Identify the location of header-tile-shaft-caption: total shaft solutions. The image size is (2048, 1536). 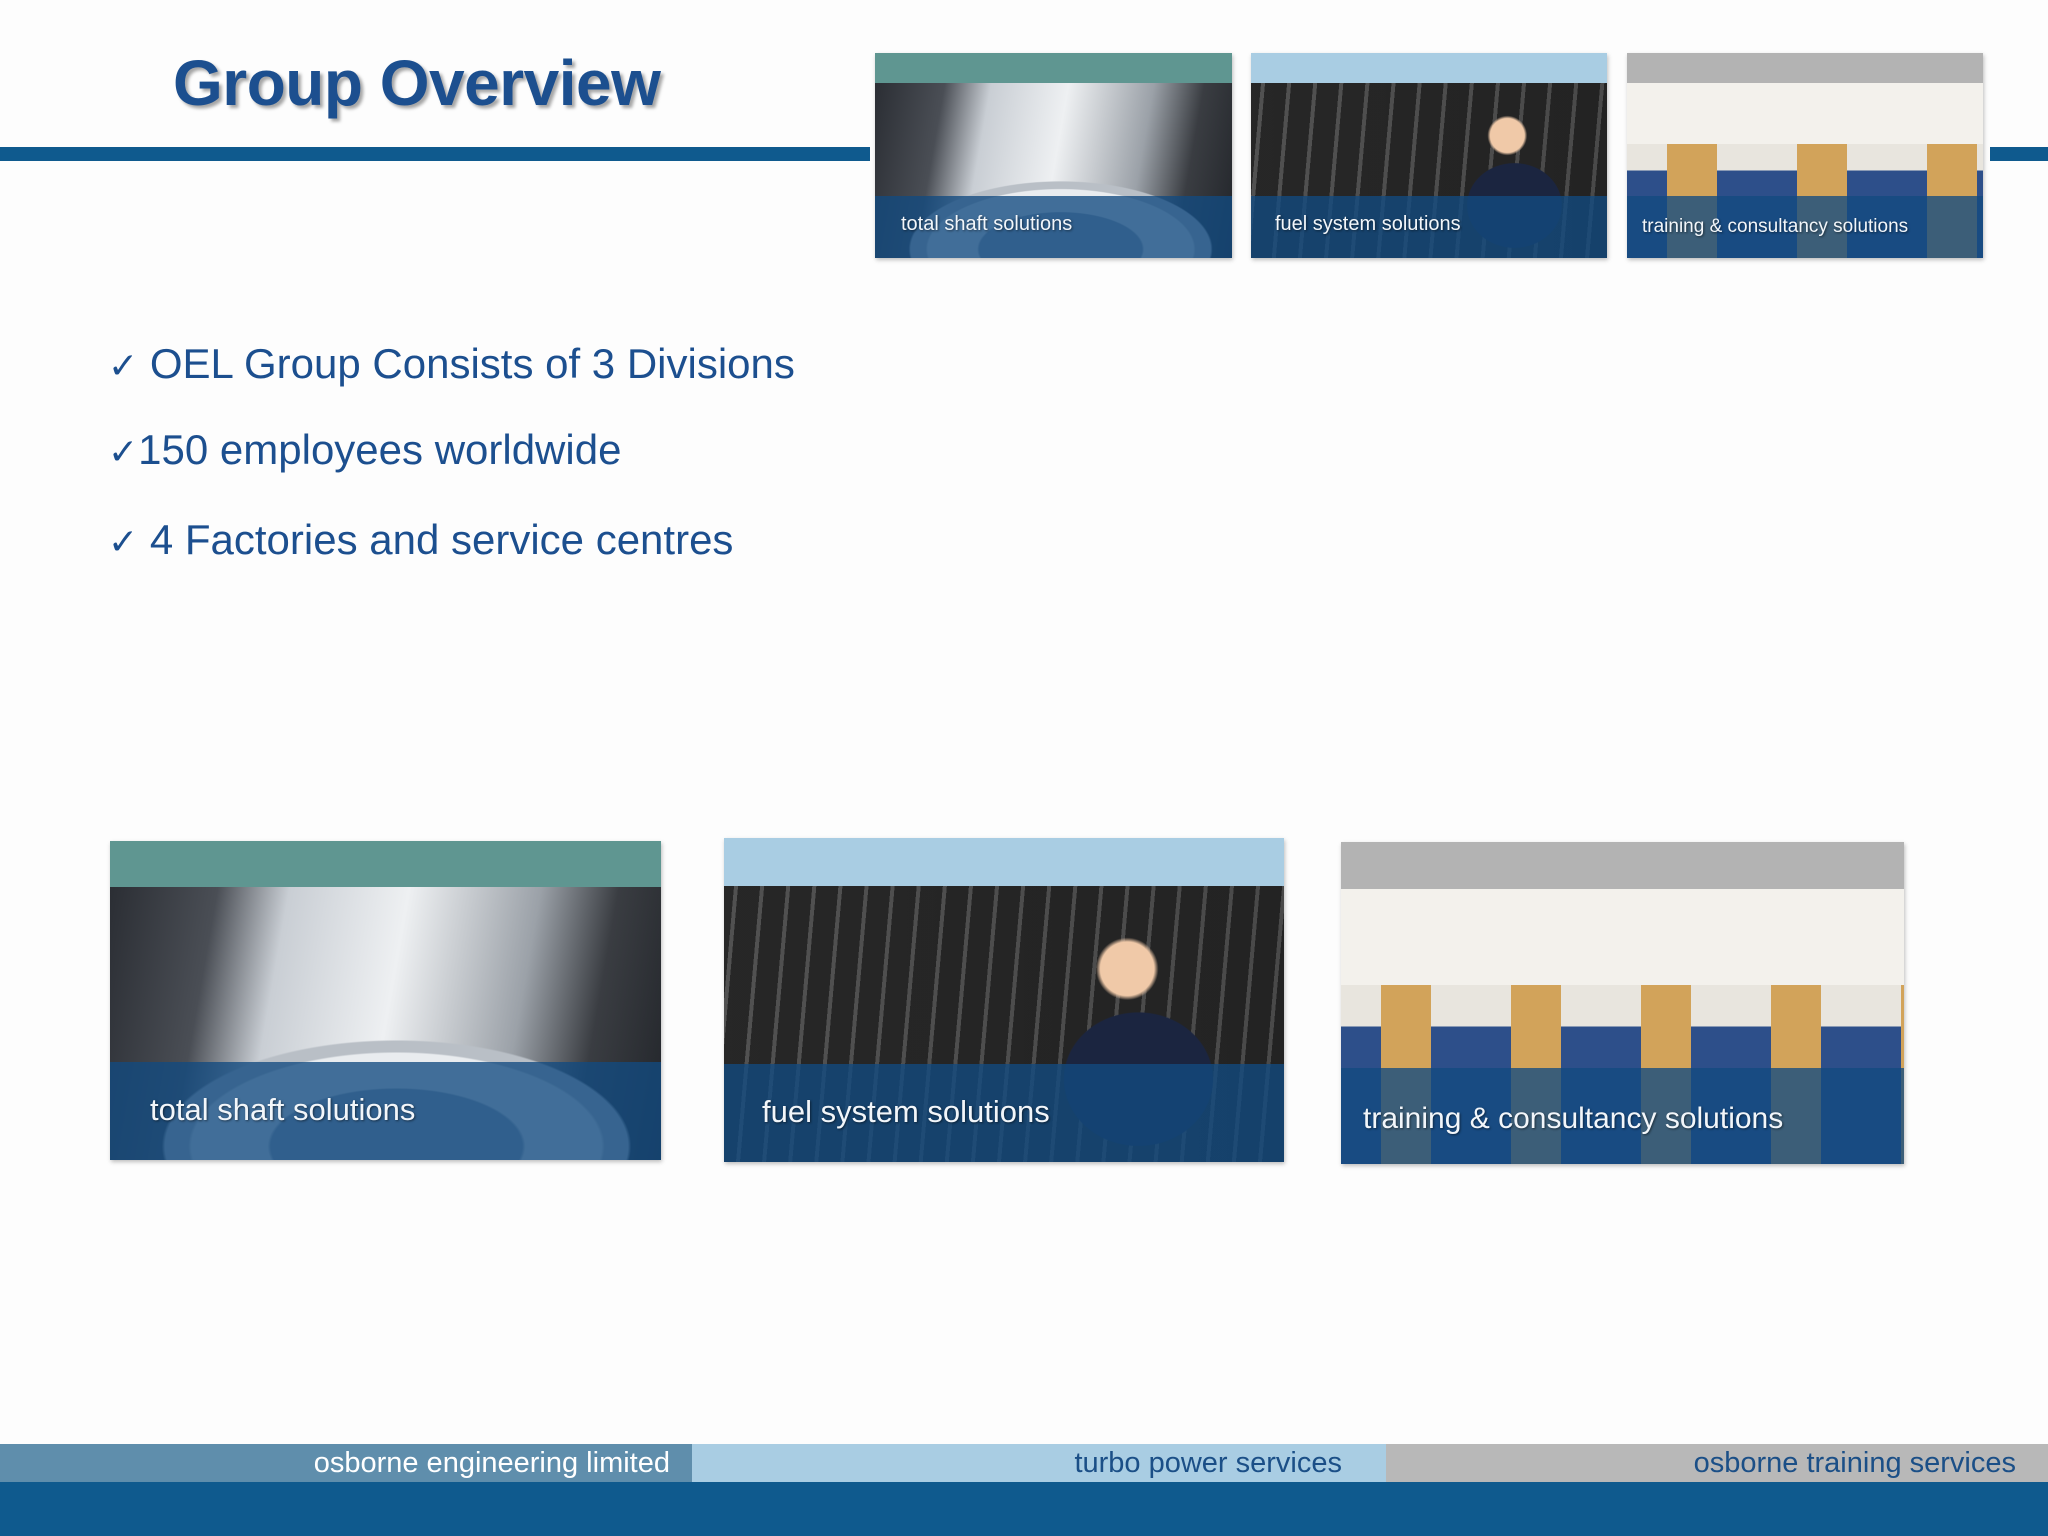
(987, 224).